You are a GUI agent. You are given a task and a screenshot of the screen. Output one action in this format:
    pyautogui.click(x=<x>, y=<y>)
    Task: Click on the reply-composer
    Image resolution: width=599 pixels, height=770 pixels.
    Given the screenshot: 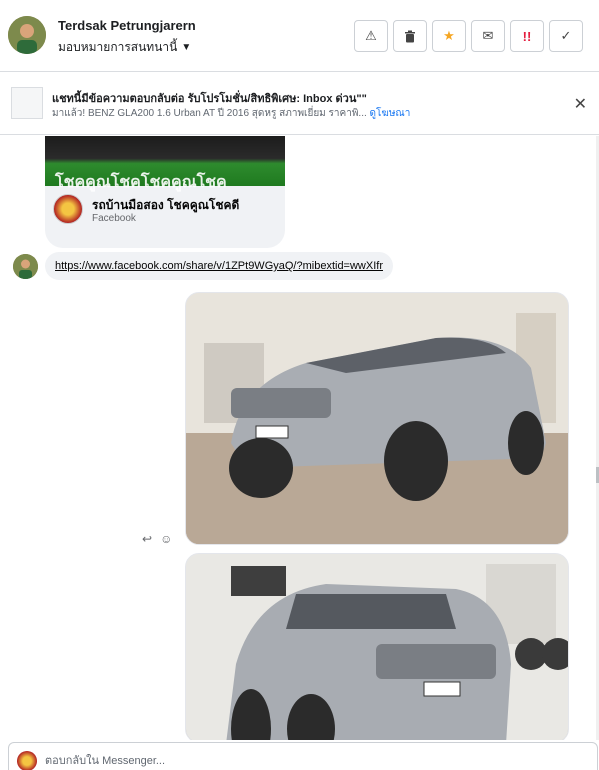 What is the action you would take?
    pyautogui.click(x=303, y=756)
    